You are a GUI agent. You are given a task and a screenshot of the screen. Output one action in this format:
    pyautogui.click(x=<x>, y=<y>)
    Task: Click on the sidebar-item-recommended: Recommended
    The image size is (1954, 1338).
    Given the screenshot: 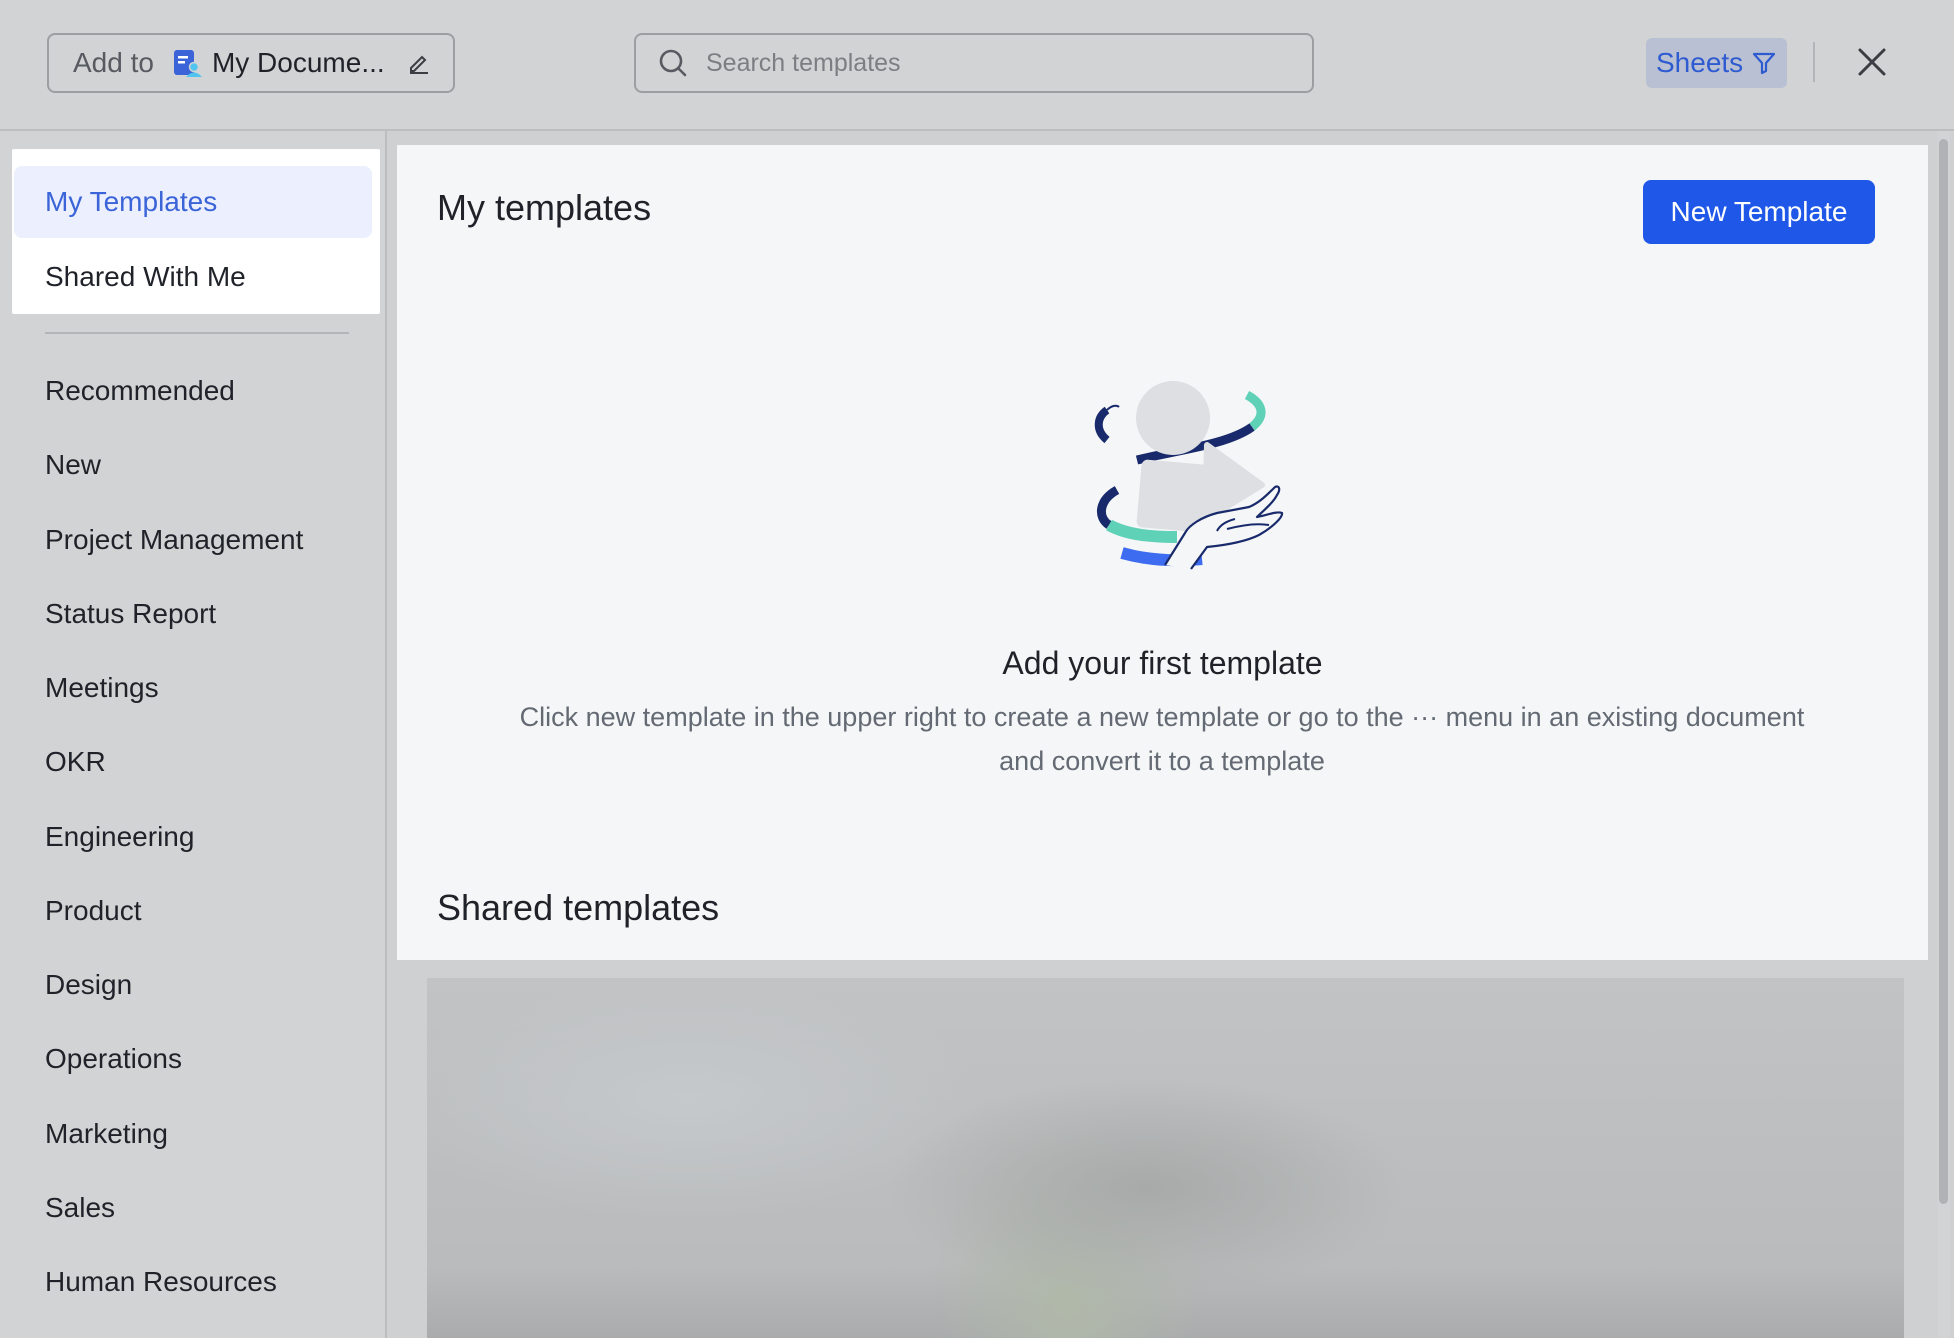 What is the action you would take?
    pyautogui.click(x=140, y=391)
    